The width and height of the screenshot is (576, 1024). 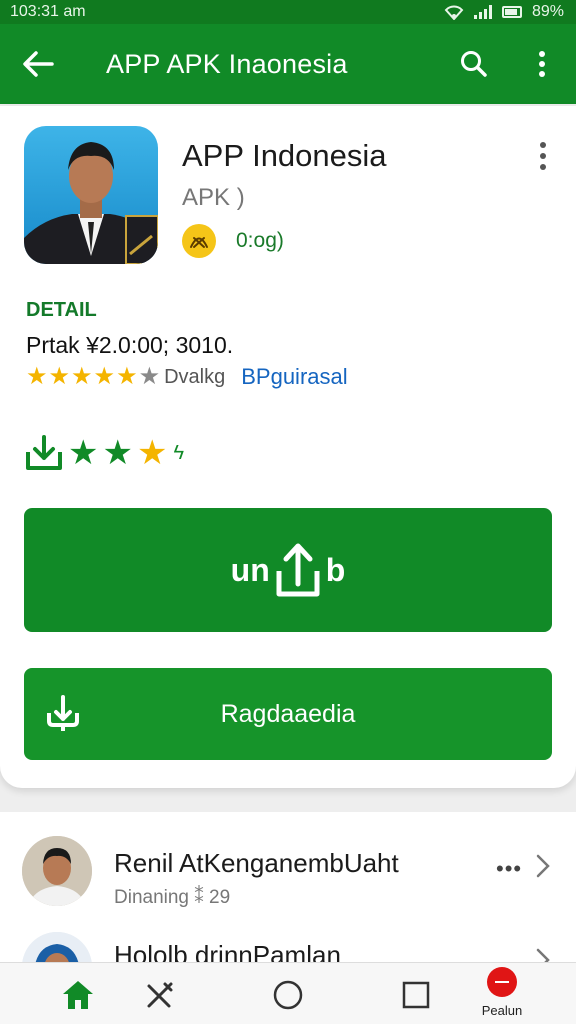 I want to click on home-icon, so click(x=78, y=995).